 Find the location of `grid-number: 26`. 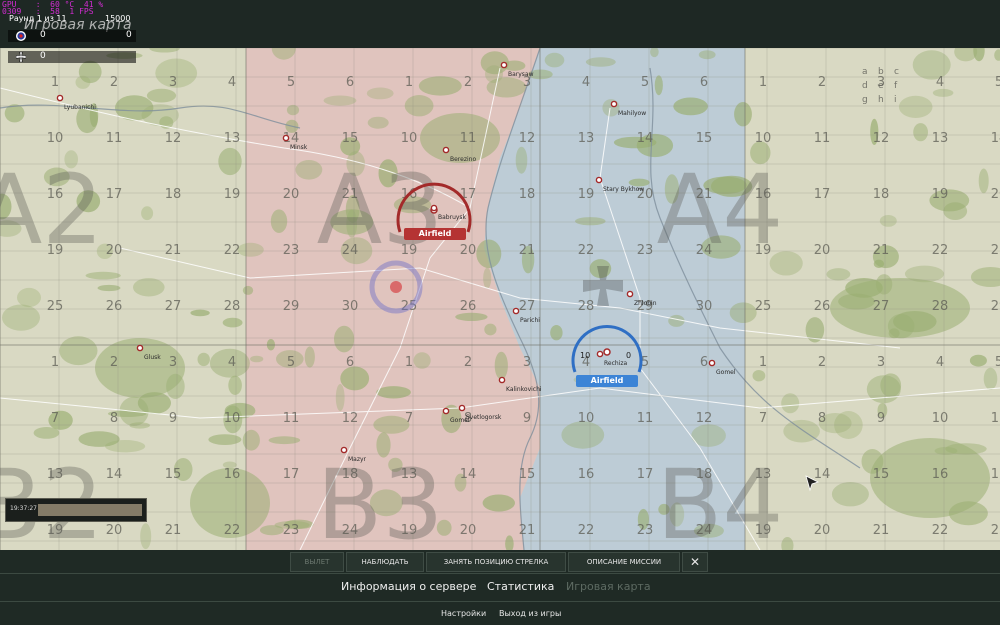

grid-number: 26 is located at coordinates (822, 306).